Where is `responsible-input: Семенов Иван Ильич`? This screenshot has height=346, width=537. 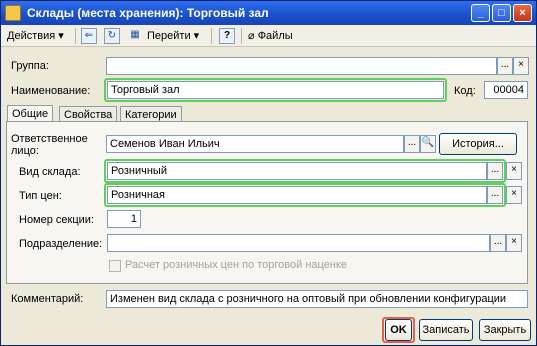
responsible-input: Семенов Иван Ильич is located at coordinates (255, 144).